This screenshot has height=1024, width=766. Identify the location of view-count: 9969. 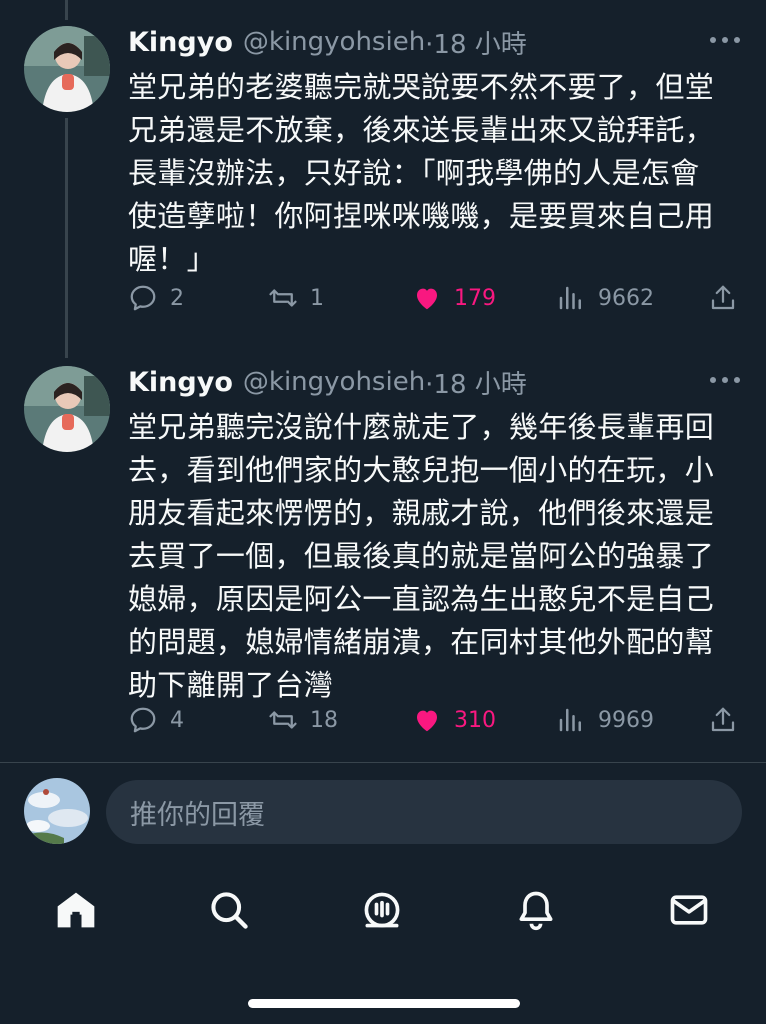
(626, 720).